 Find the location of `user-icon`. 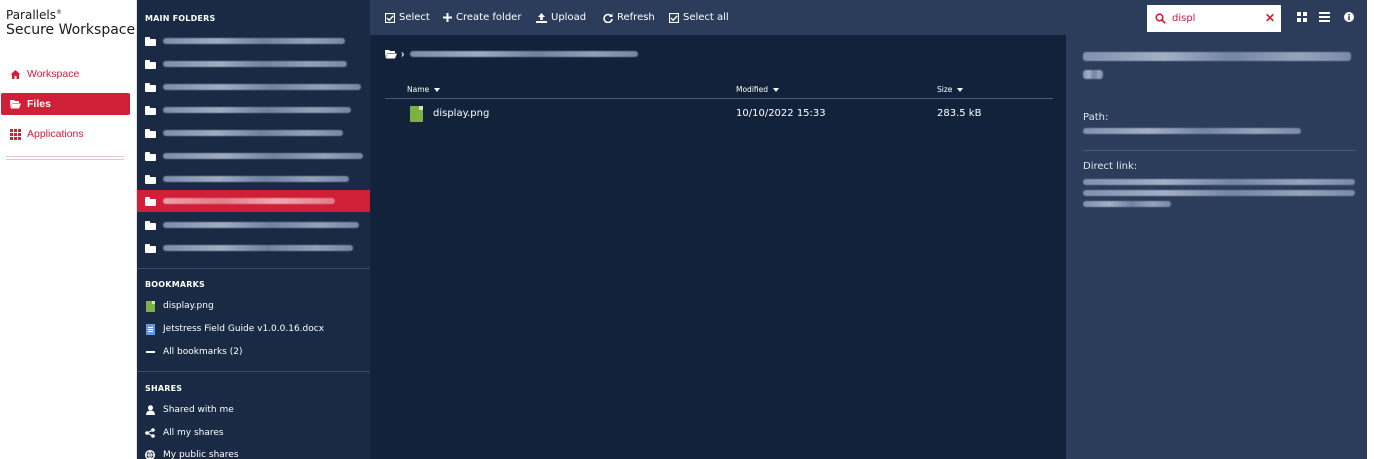

user-icon is located at coordinates (150, 410).